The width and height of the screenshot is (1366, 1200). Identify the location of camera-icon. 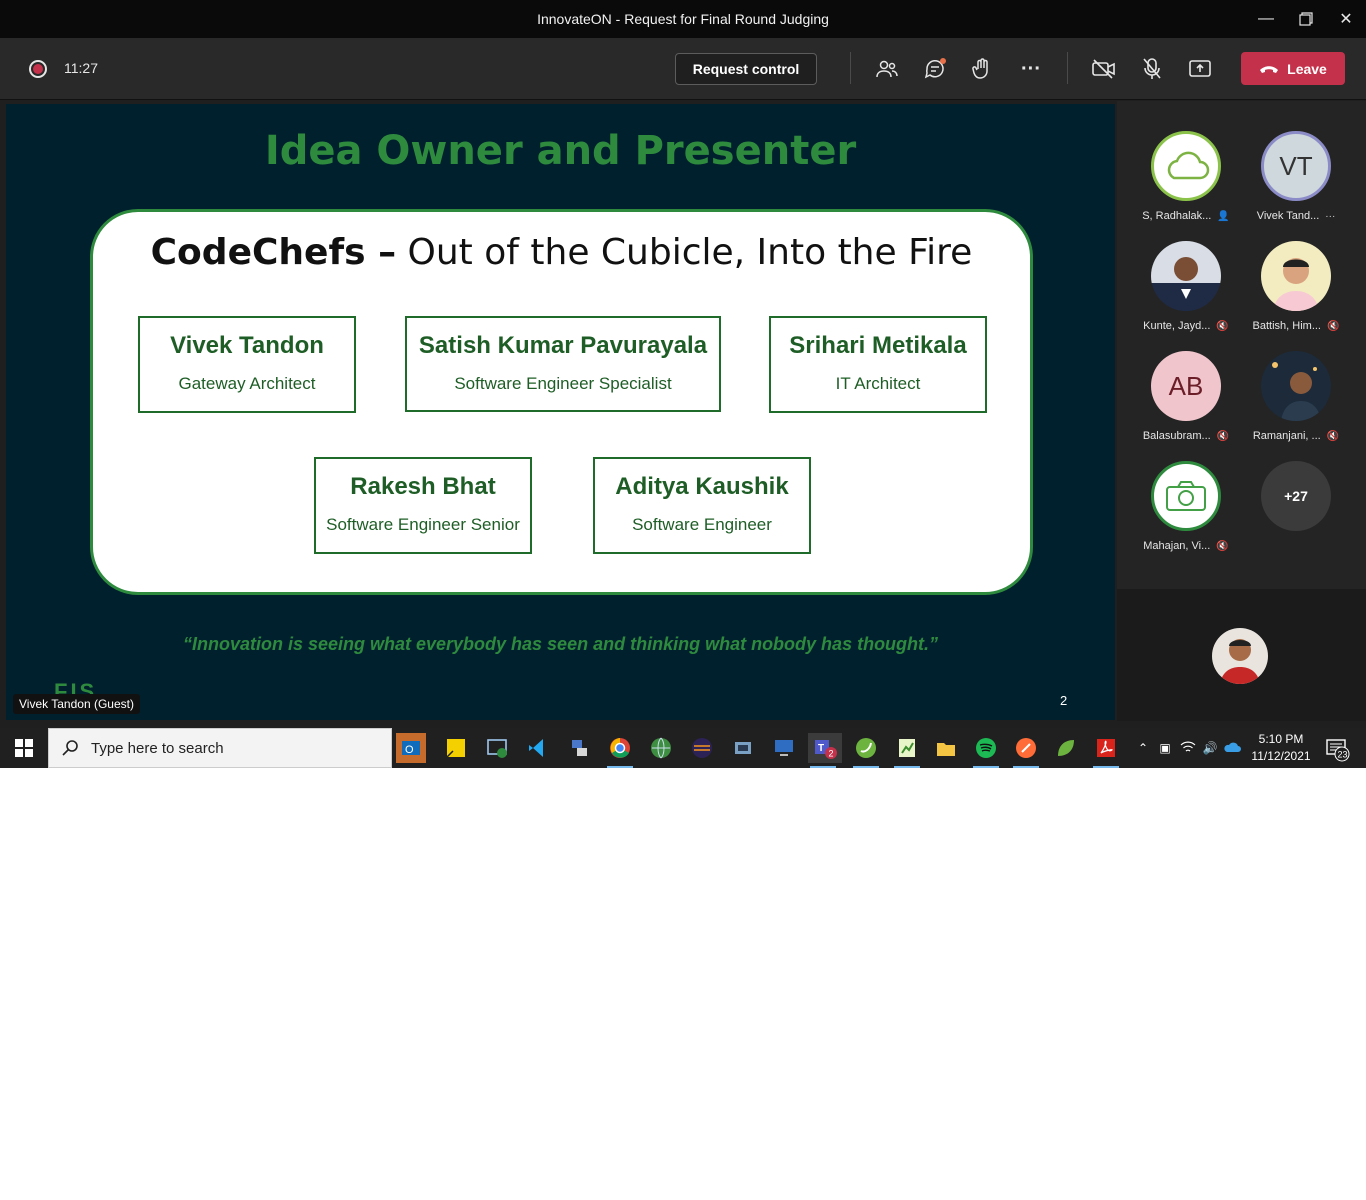
(1186, 496).